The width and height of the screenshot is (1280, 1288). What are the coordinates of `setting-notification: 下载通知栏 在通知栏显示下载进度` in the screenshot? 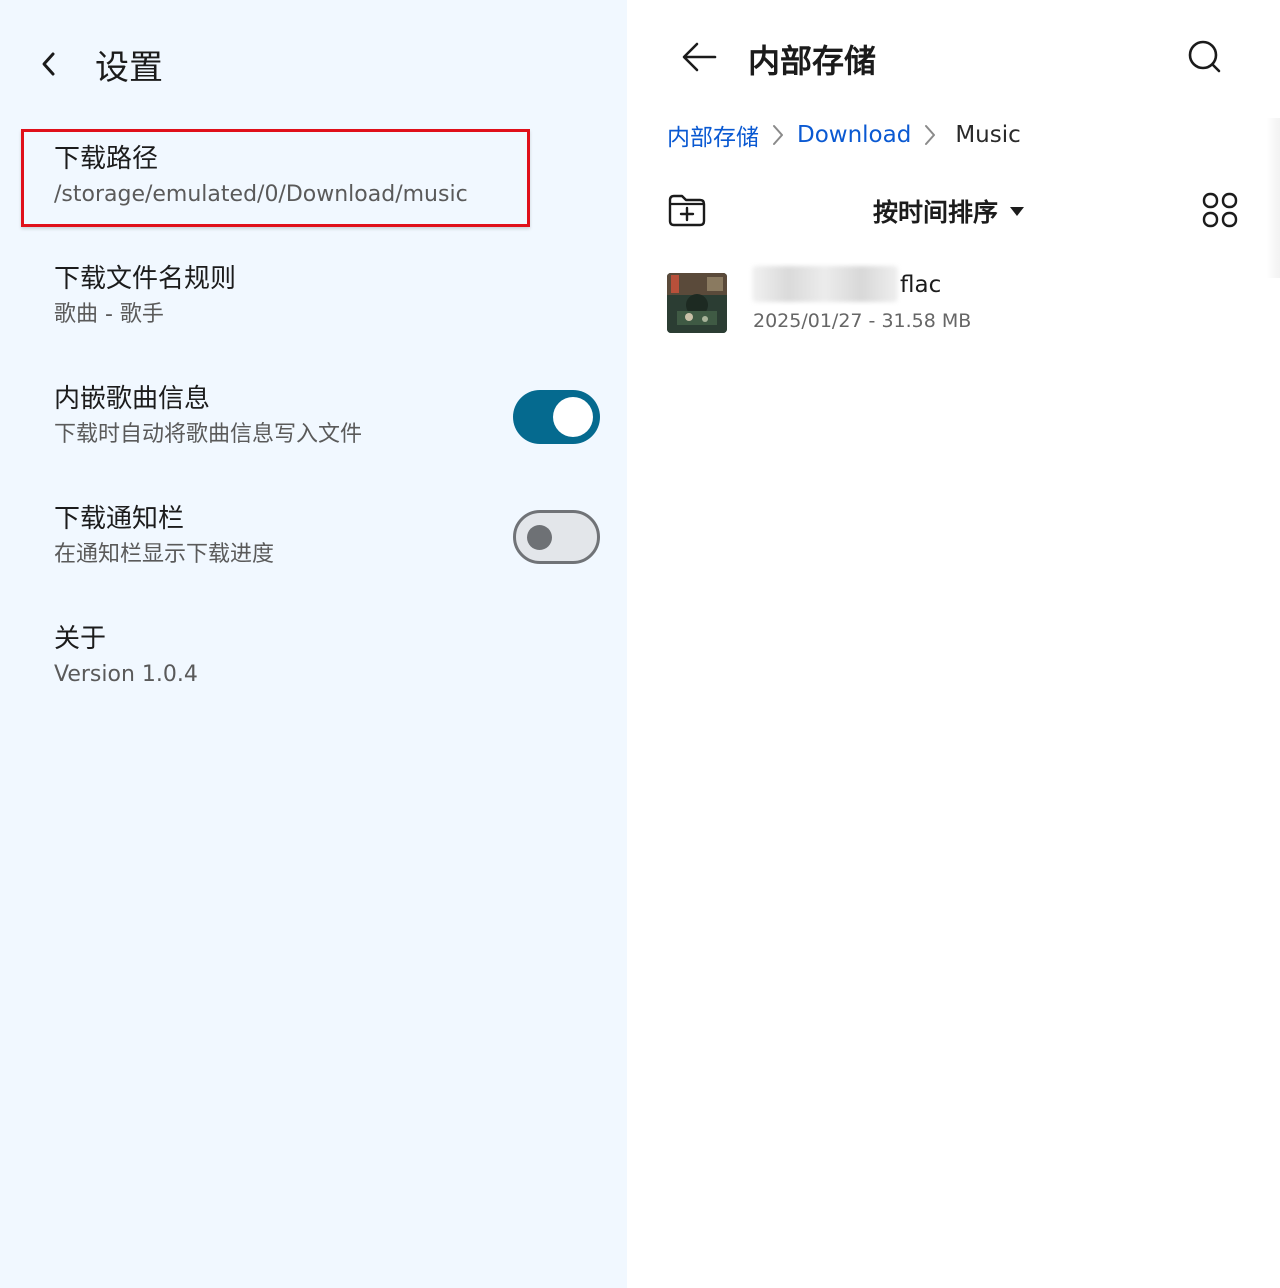 It's located at (274, 536).